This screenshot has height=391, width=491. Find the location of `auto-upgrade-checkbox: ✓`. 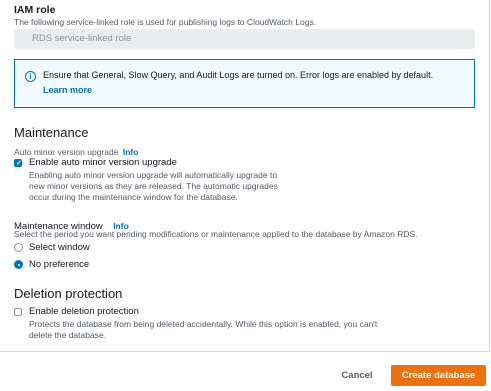

auto-upgrade-checkbox: ✓ is located at coordinates (18, 163).